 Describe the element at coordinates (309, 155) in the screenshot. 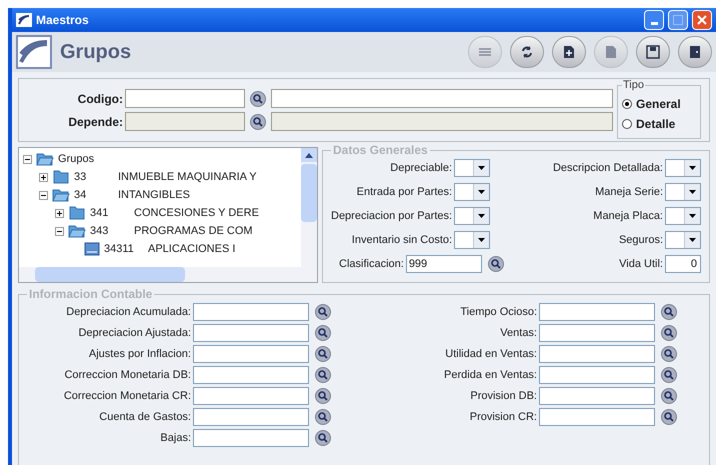

I see `scroll-up-icon` at that location.